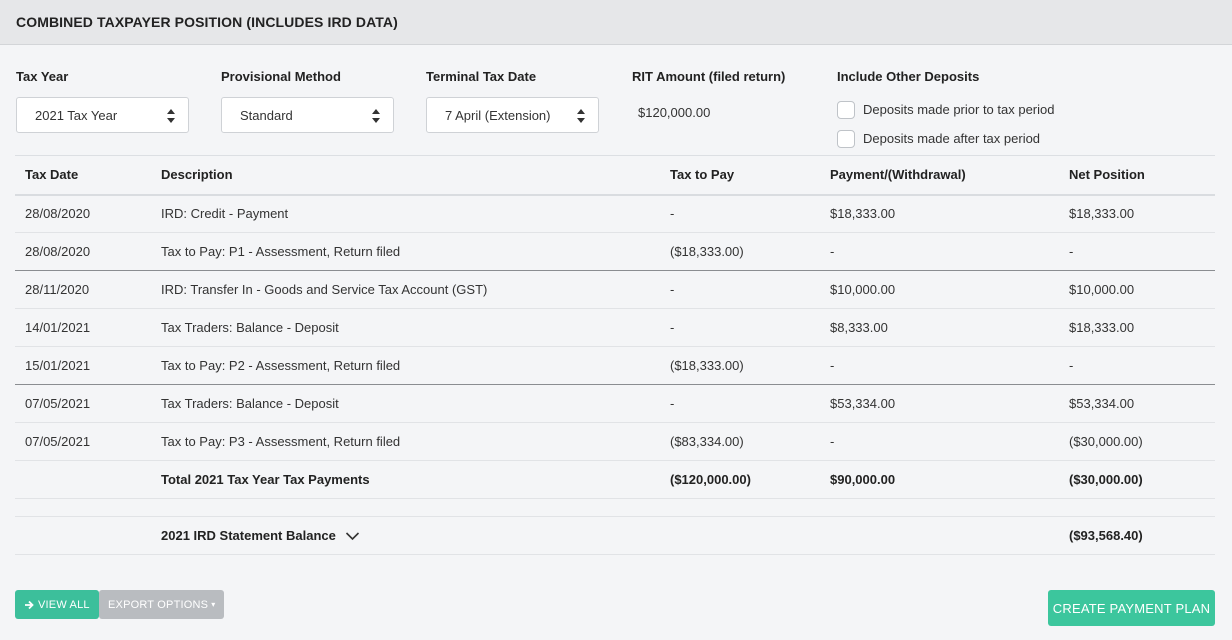 This screenshot has width=1232, height=640. Describe the element at coordinates (846, 109) in the screenshot. I see `deposits-prior-checkbox` at that location.